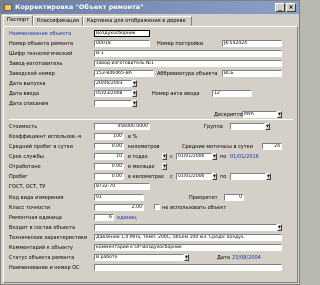 The height and width of the screenshot is (285, 320). Describe the element at coordinates (29, 104) in the screenshot. I see `label-data-spisaniya: Дата списания` at that location.